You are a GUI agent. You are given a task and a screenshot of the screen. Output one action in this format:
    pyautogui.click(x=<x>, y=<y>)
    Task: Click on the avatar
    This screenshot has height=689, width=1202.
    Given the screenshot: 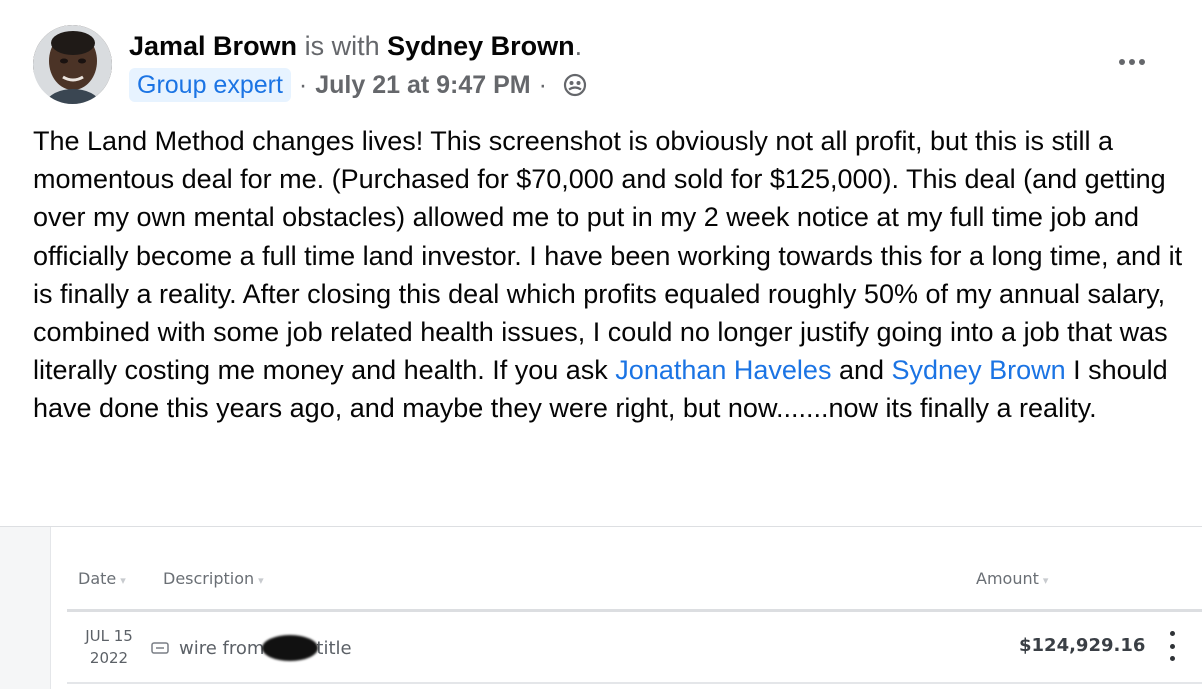 What is the action you would take?
    pyautogui.click(x=72, y=64)
    